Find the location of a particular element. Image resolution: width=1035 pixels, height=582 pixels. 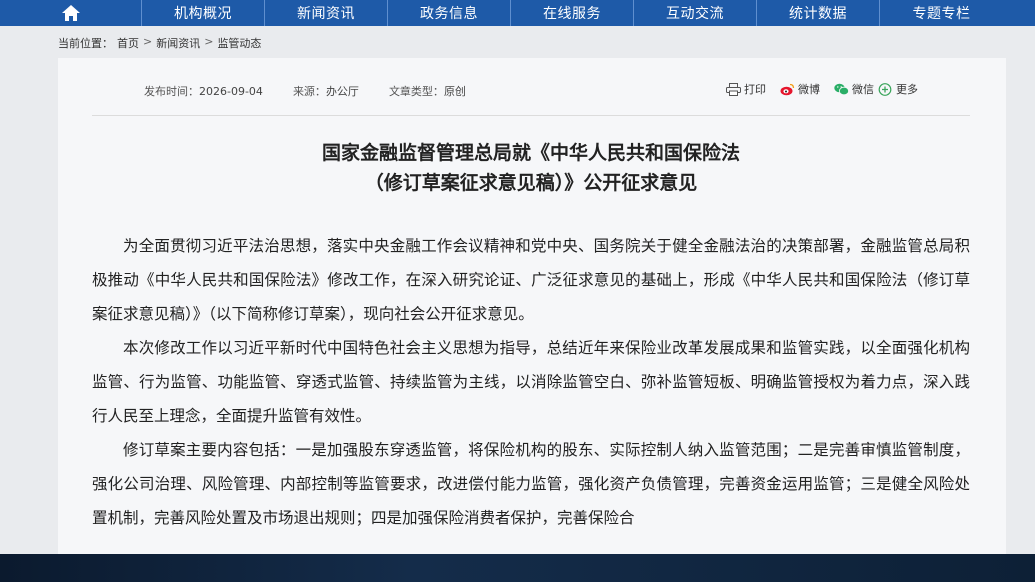

article-type: 文章类型：原创 is located at coordinates (427, 91).